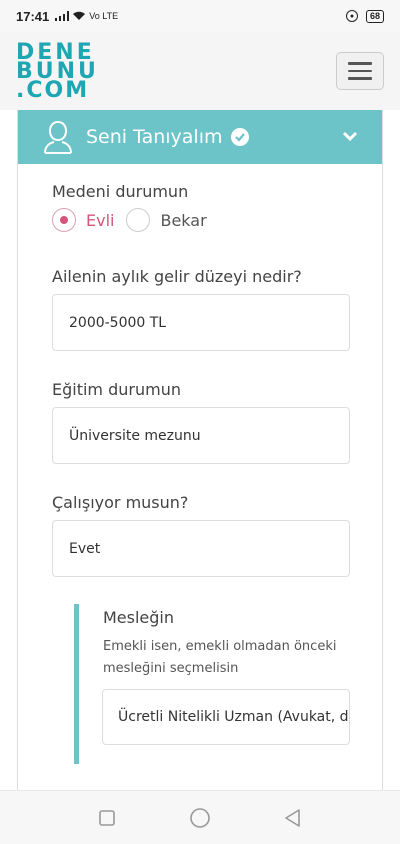  Describe the element at coordinates (154, 137) in the screenshot. I see `section-title: Seni Tanıyalım` at that location.